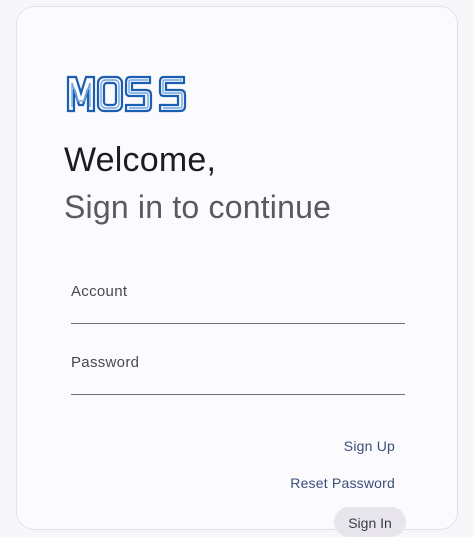 The height and width of the screenshot is (537, 474). I want to click on sign-in-button: Sign In, so click(370, 522).